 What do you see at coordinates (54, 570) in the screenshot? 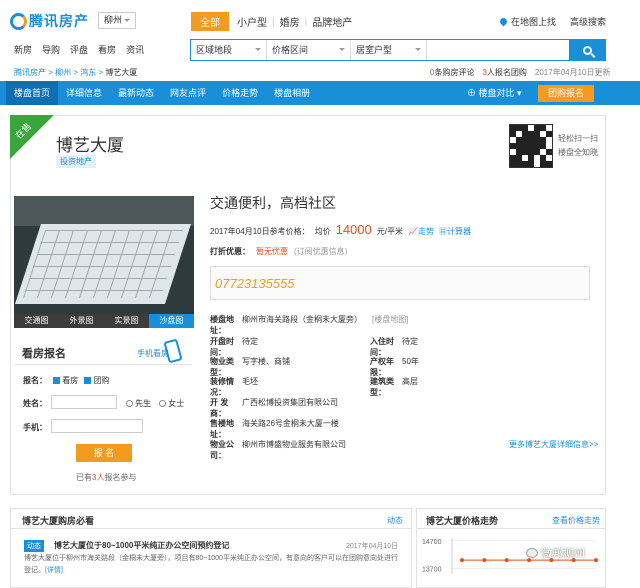
I see `news-detail-link: [详情]` at bounding box center [54, 570].